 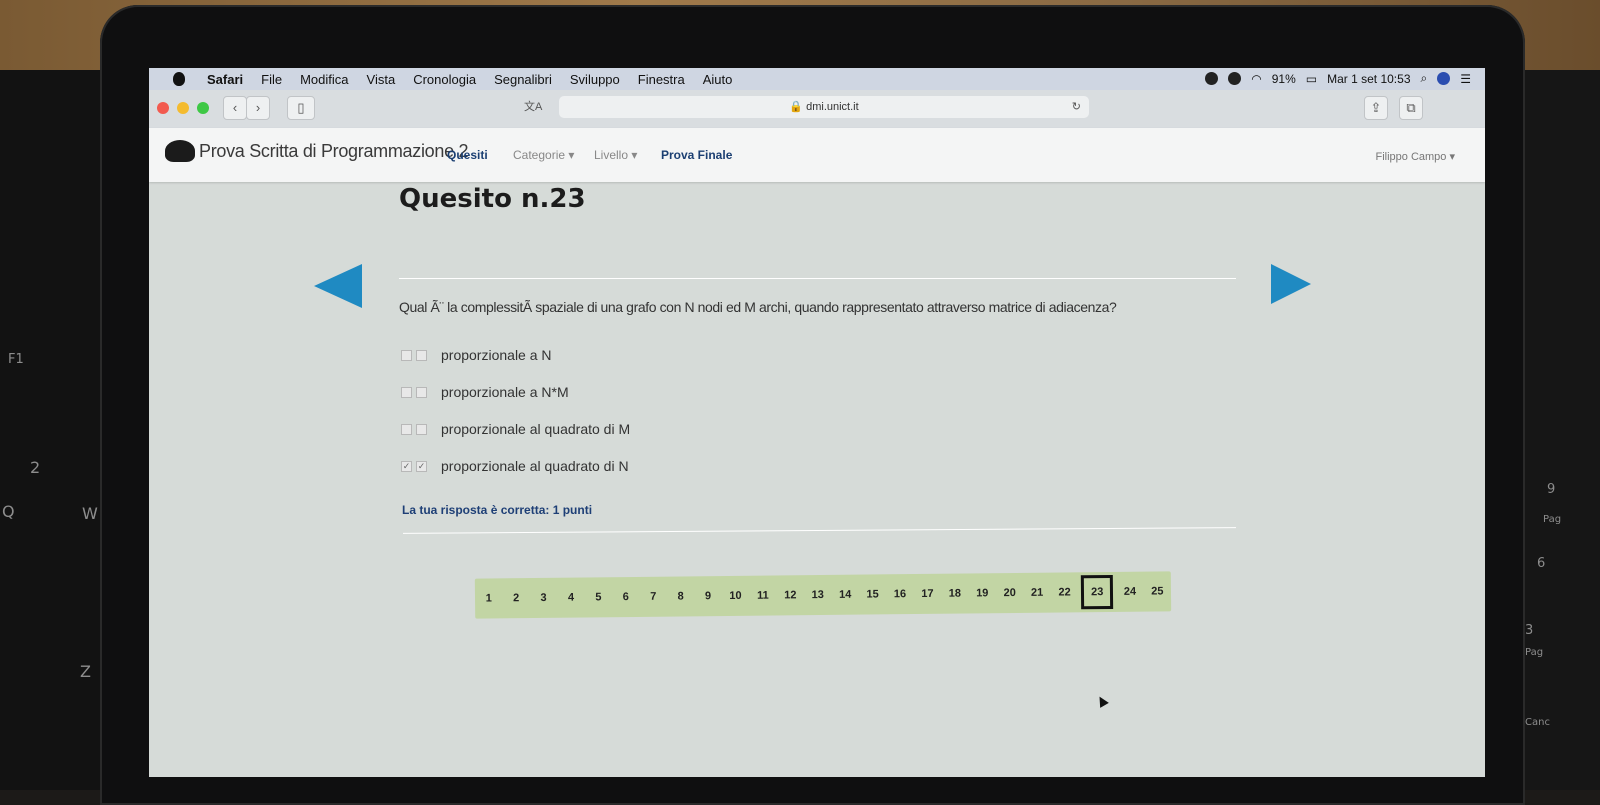 I want to click on nav-quesiti: Quesiti, so click(x=467, y=155).